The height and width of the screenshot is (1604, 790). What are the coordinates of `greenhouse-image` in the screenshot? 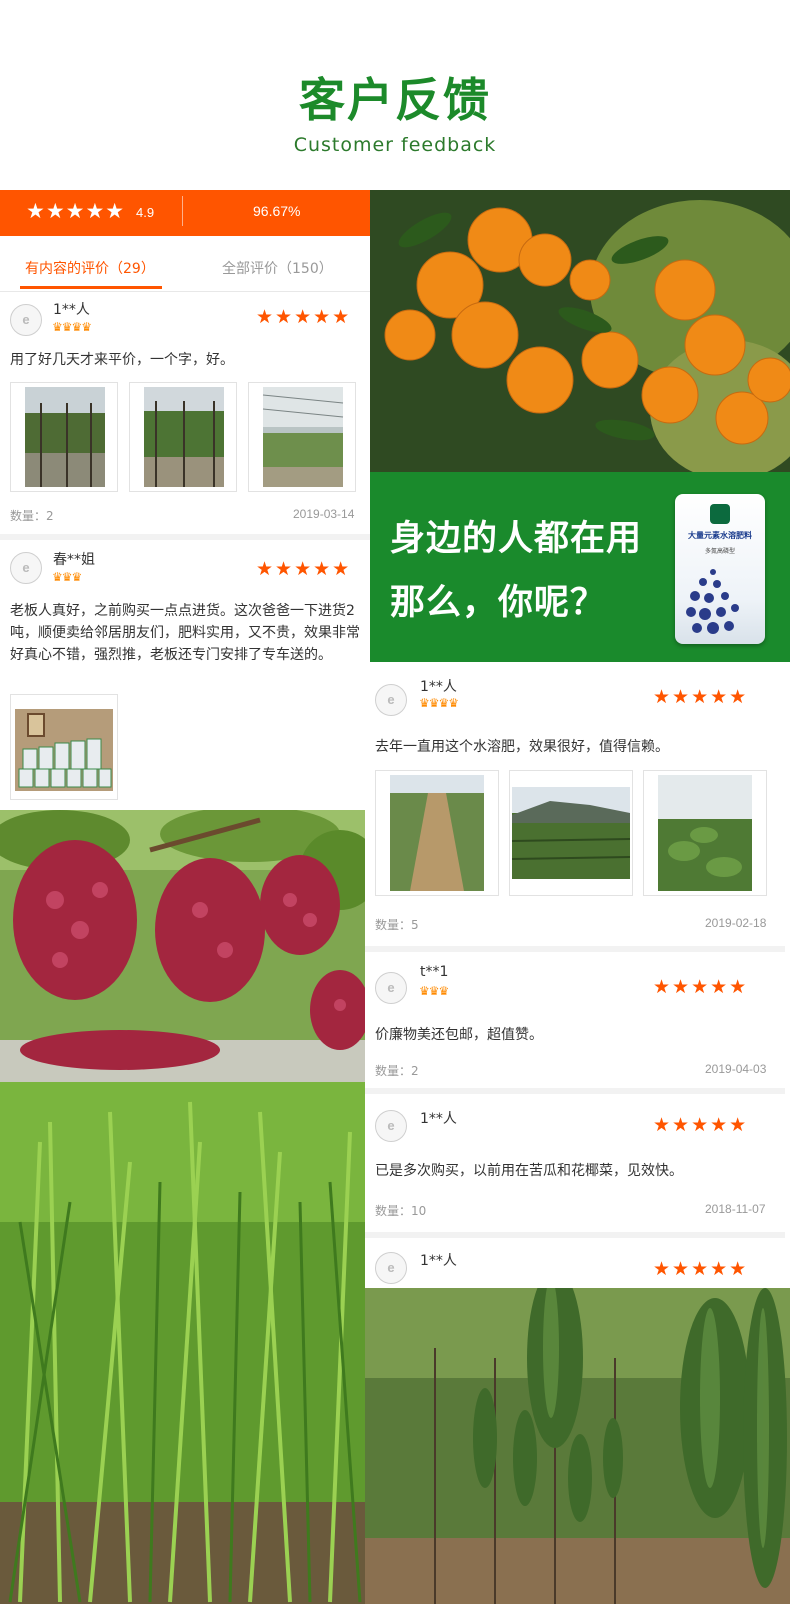 It's located at (302, 437).